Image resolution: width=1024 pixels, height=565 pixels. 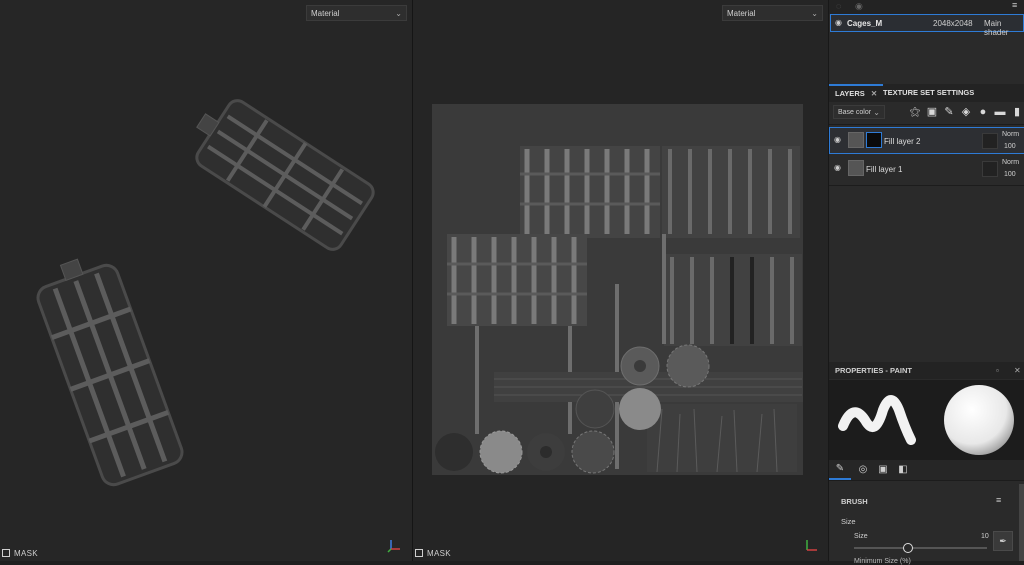 What do you see at coordinates (840, 470) in the screenshot?
I see `brush-tab-icon: ✎` at bounding box center [840, 470].